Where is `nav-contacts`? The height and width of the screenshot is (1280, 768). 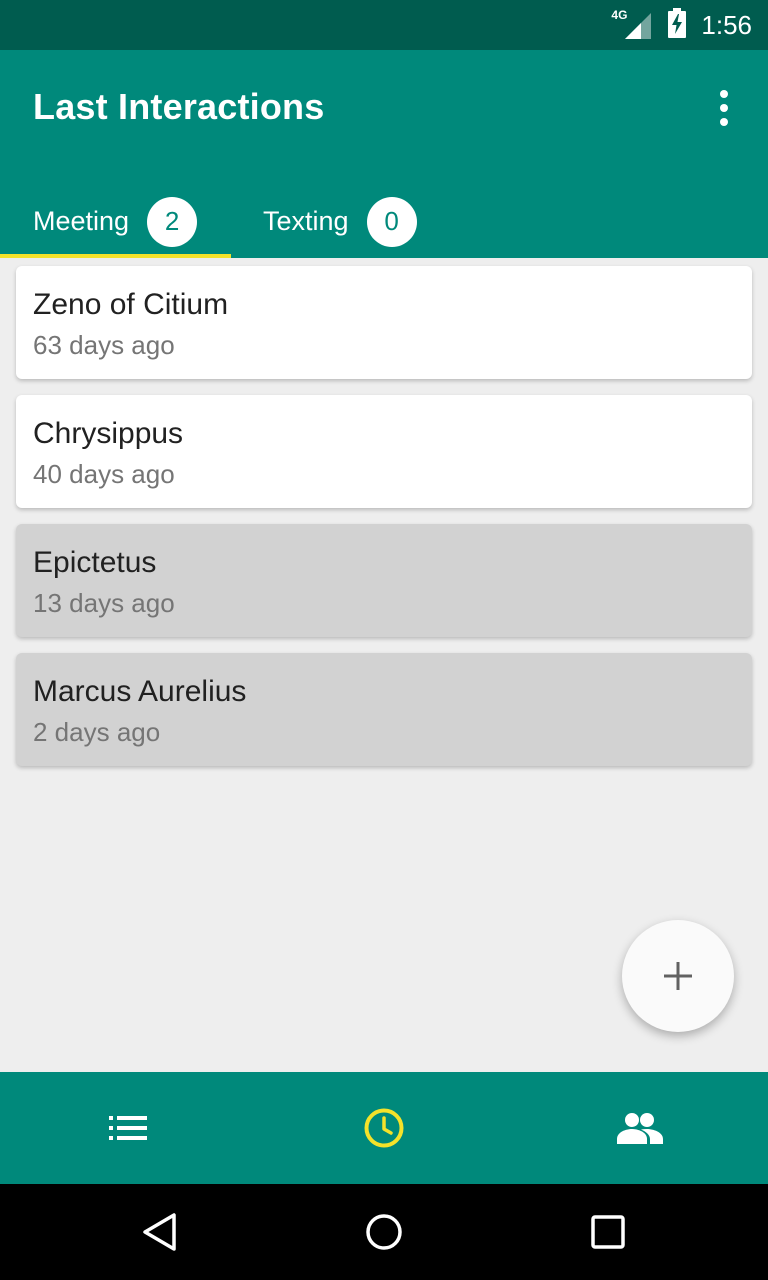
nav-contacts is located at coordinates (640, 1128).